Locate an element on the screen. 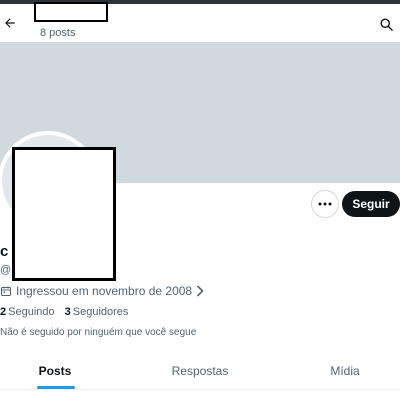 The width and height of the screenshot is (400, 400). joined-date: Ingressou em novembro de 2008 is located at coordinates (102, 291).